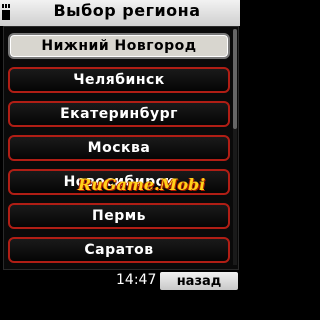  What do you see at coordinates (199, 281) in the screenshot?
I see `back-button: назад` at bounding box center [199, 281].